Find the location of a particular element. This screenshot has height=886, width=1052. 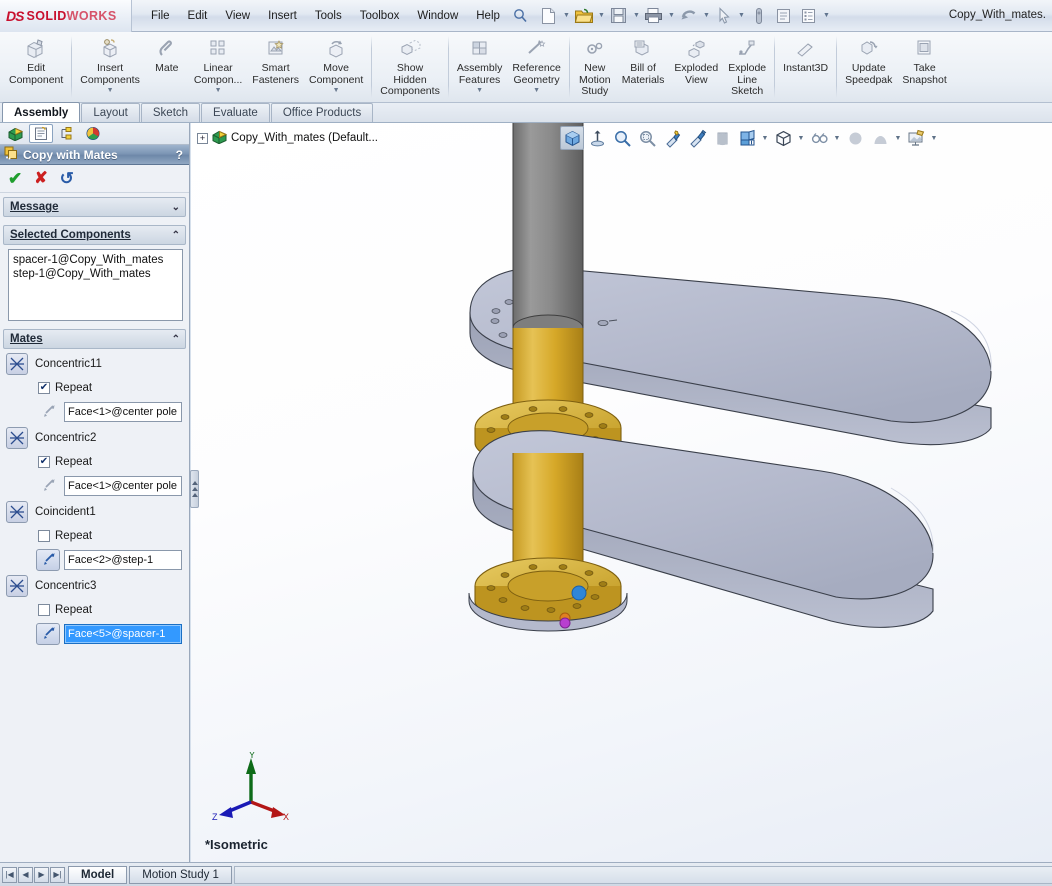

hide-show-items-icon is located at coordinates (672, 138).